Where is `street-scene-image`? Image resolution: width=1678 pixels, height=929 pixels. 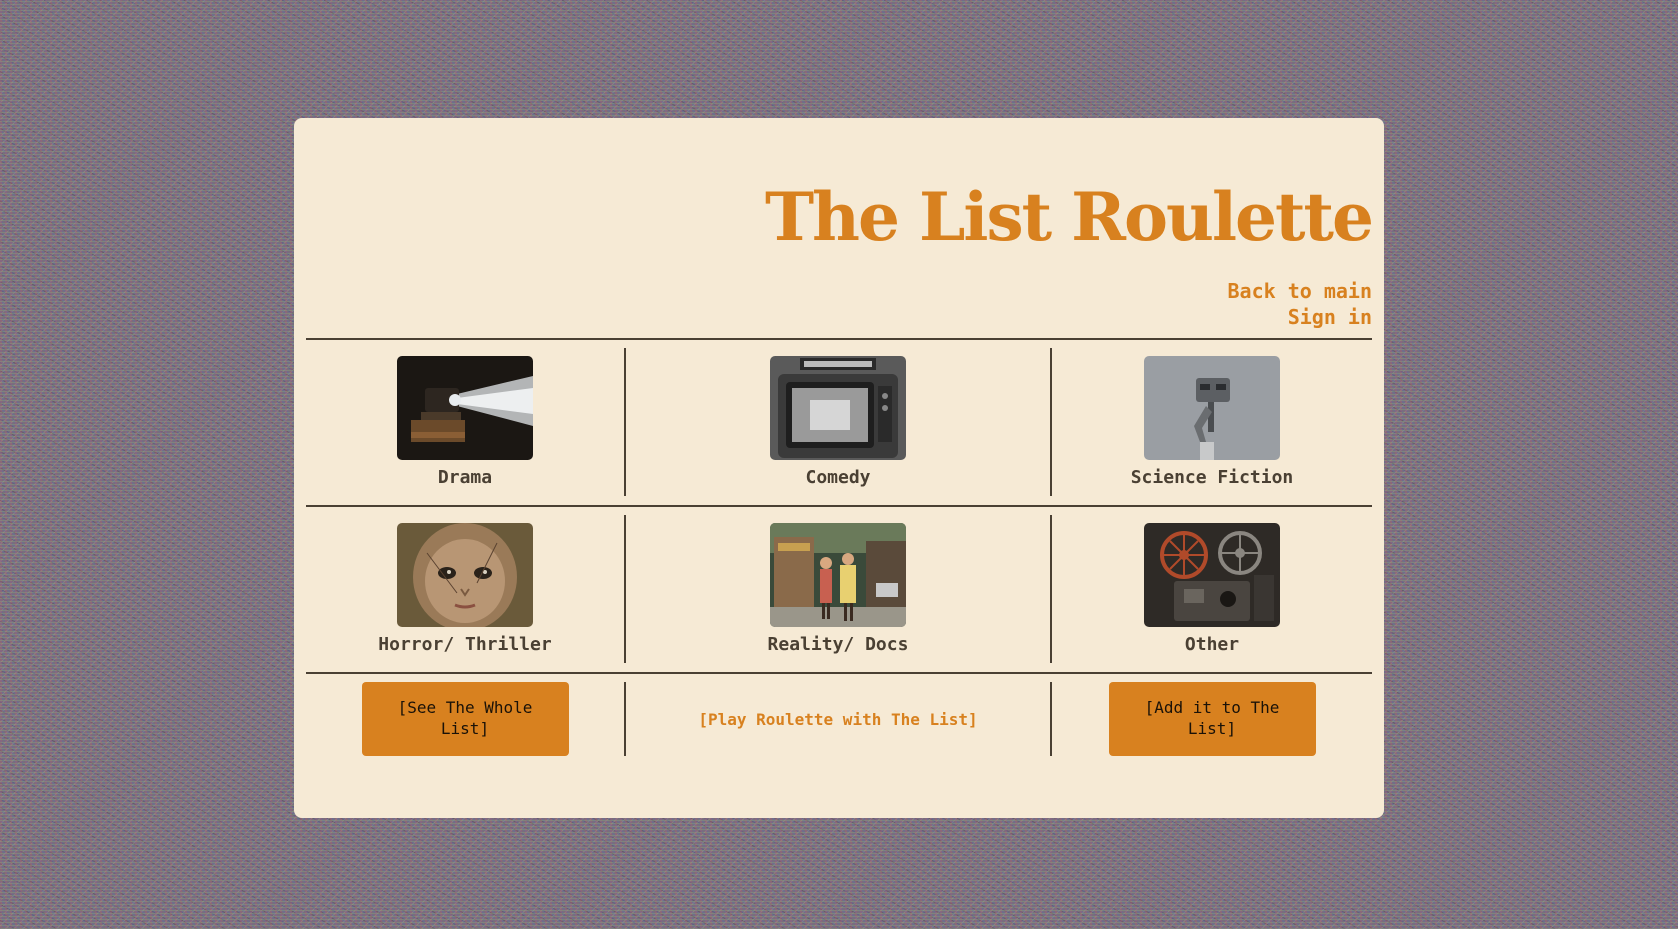 street-scene-image is located at coordinates (838, 575).